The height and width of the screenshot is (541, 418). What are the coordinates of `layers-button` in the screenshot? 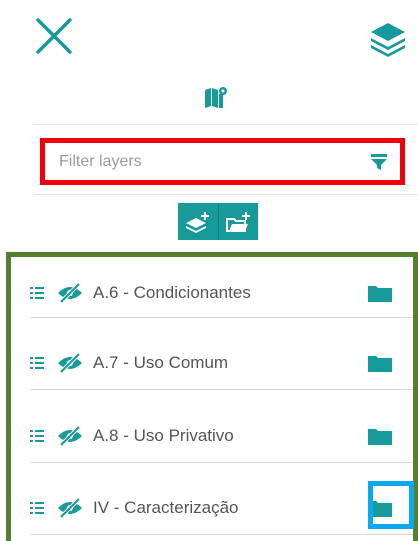 It's located at (388, 39).